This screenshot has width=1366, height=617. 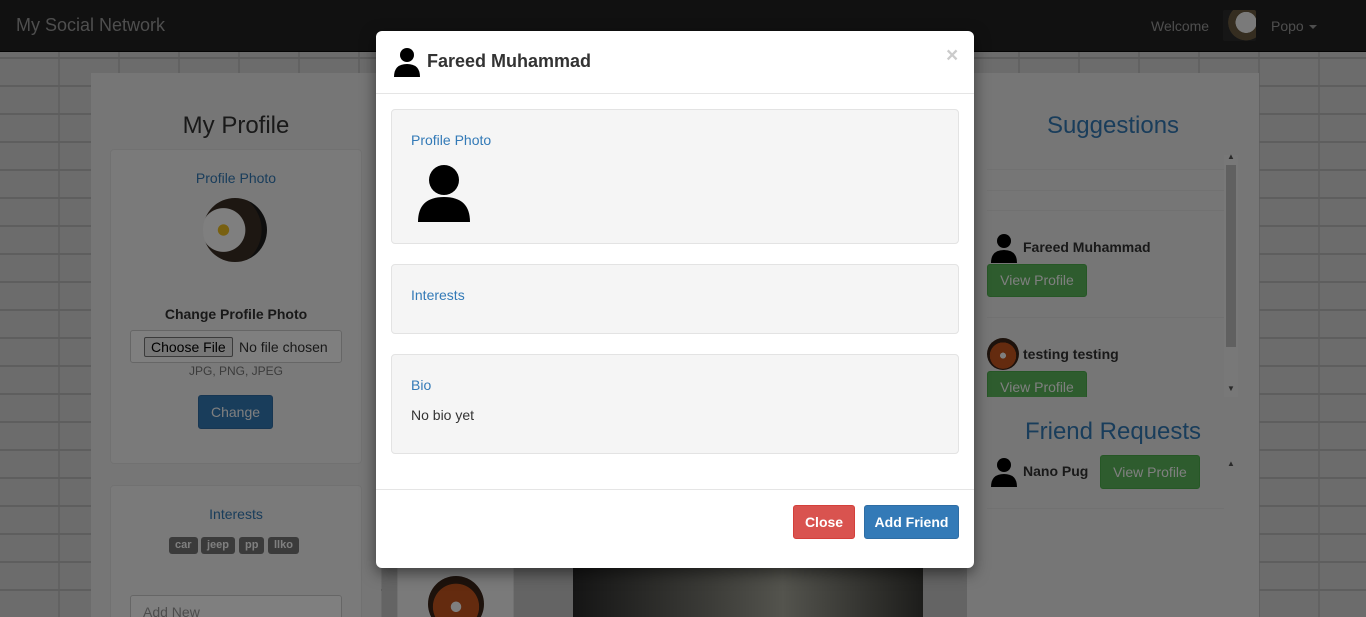 What do you see at coordinates (421, 385) in the screenshot?
I see `modal-bio-label: Bio` at bounding box center [421, 385].